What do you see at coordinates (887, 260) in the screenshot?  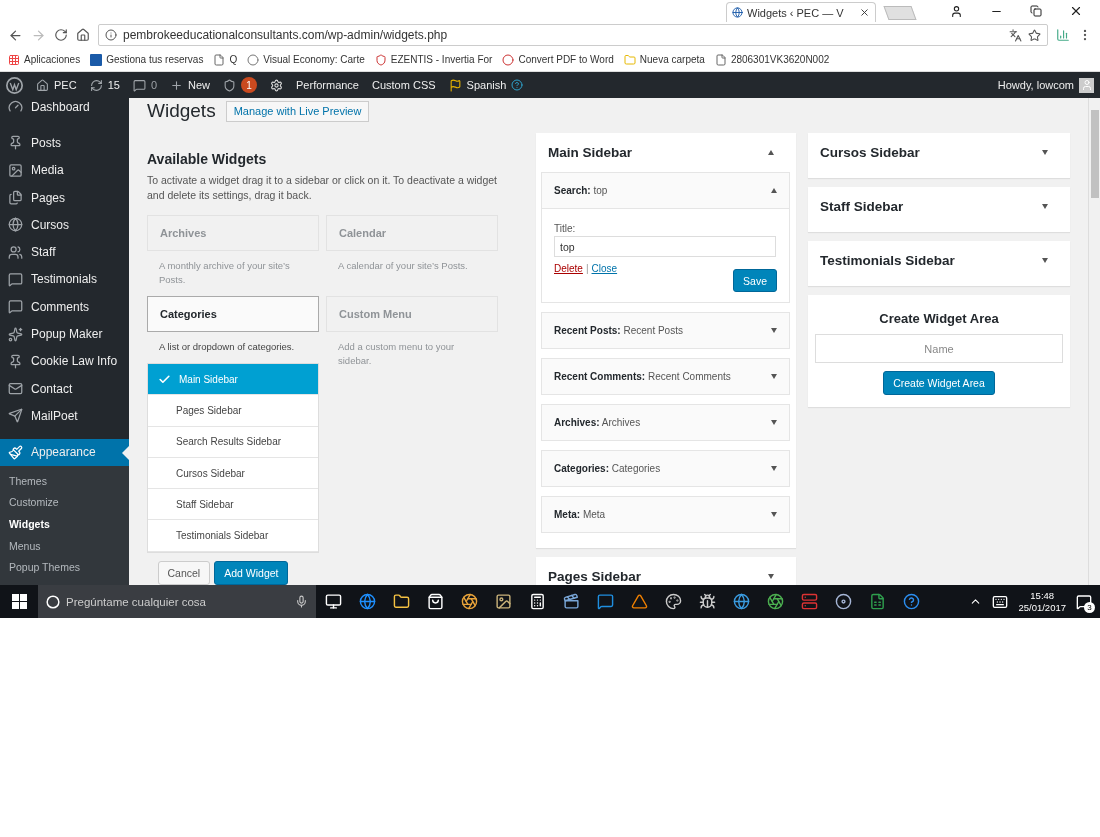 I see `sidebar-title: Testimonials Sidebar` at bounding box center [887, 260].